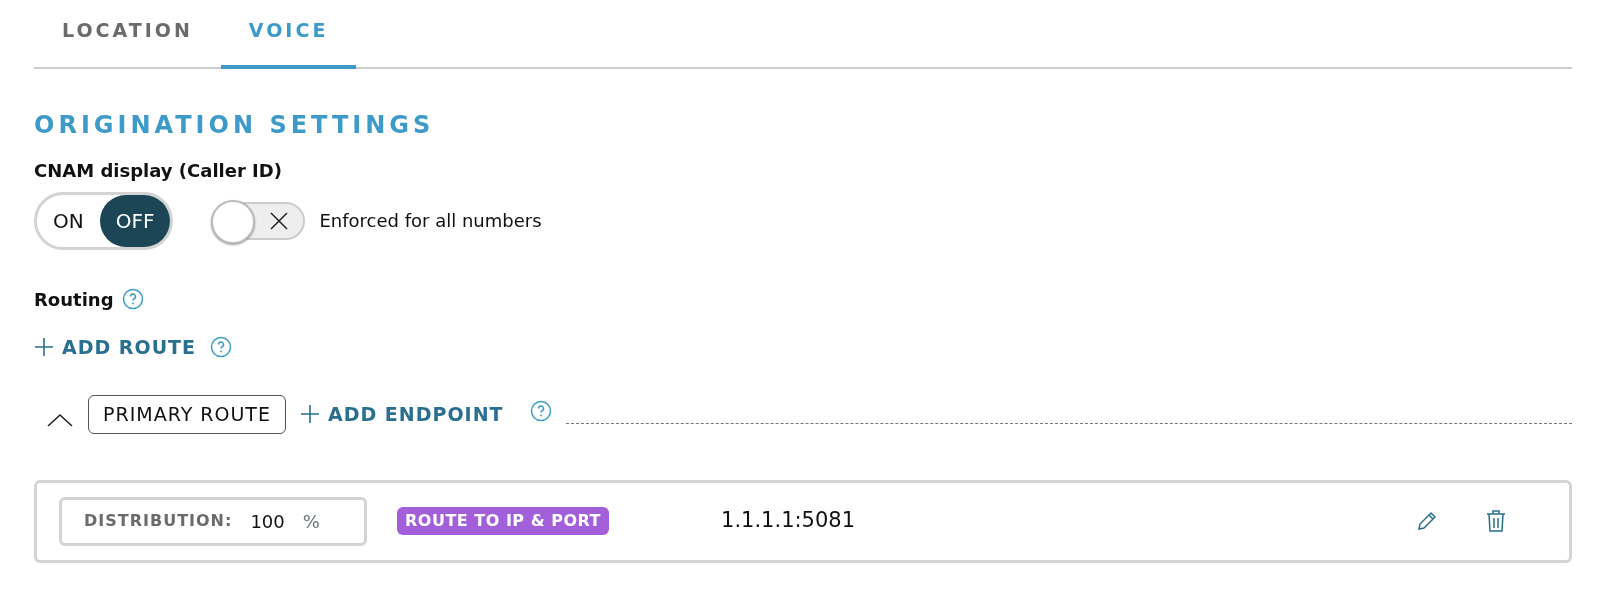 The height and width of the screenshot is (597, 1600). I want to click on edit-icon, so click(1427, 521).